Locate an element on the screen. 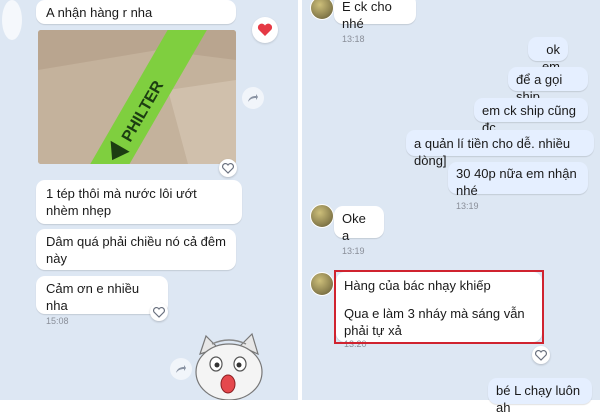  chat-bubble-sent: ok em is located at coordinates (548, 55).